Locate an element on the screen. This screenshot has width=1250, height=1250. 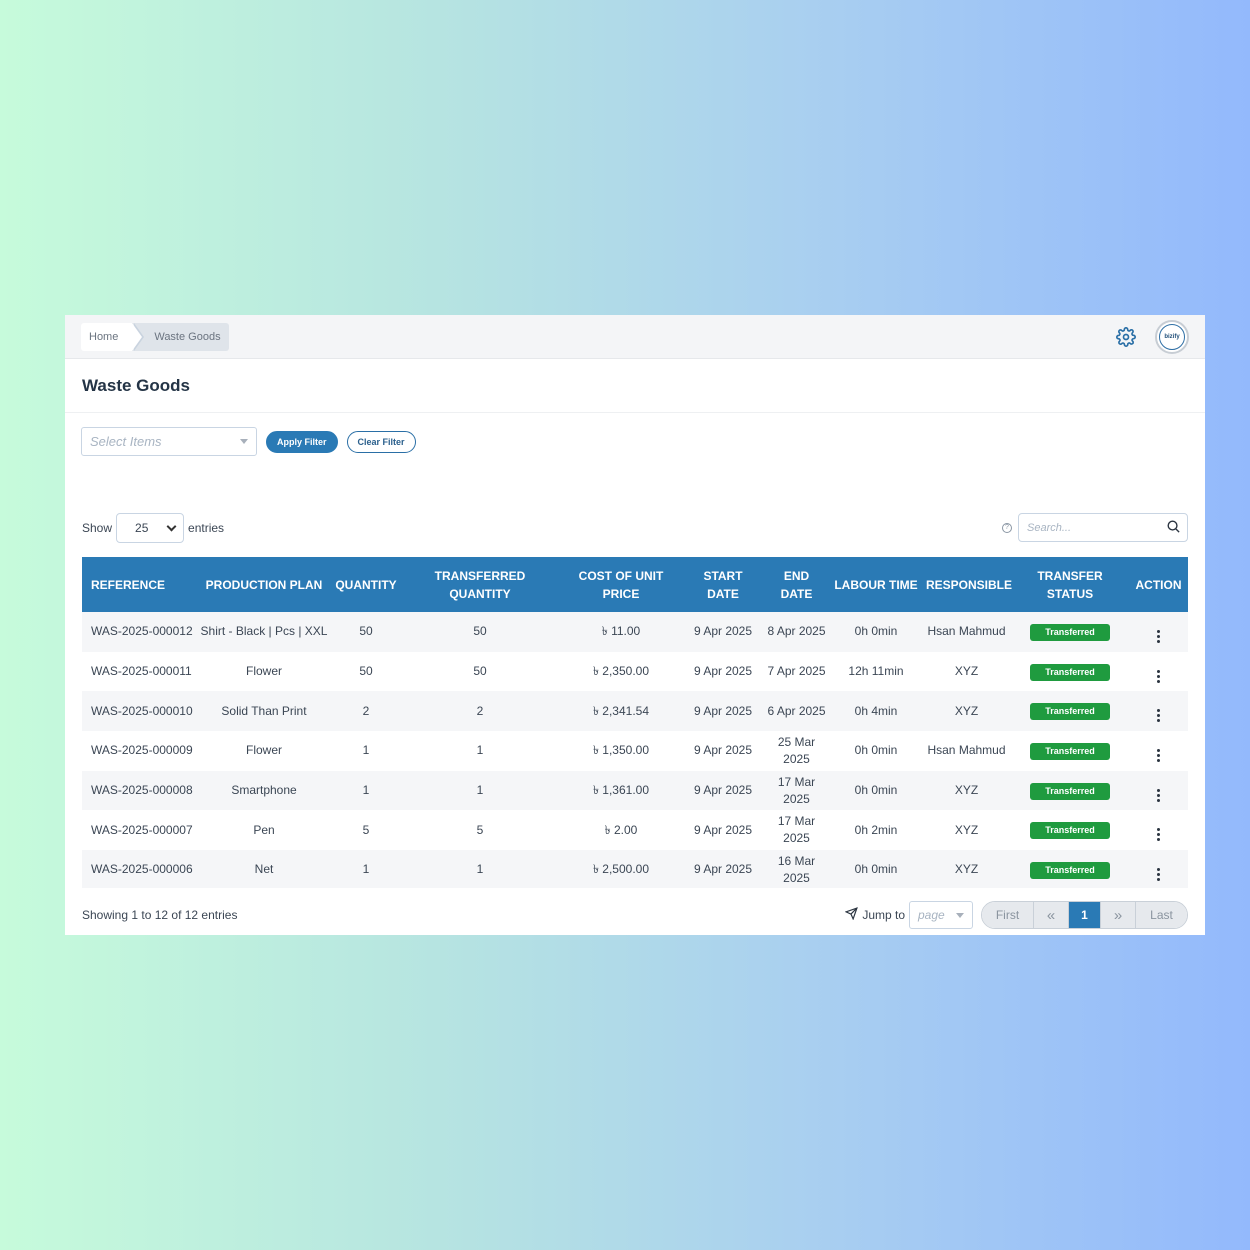
reference-cell: WAS-2025-000009 is located at coordinates (139, 751).